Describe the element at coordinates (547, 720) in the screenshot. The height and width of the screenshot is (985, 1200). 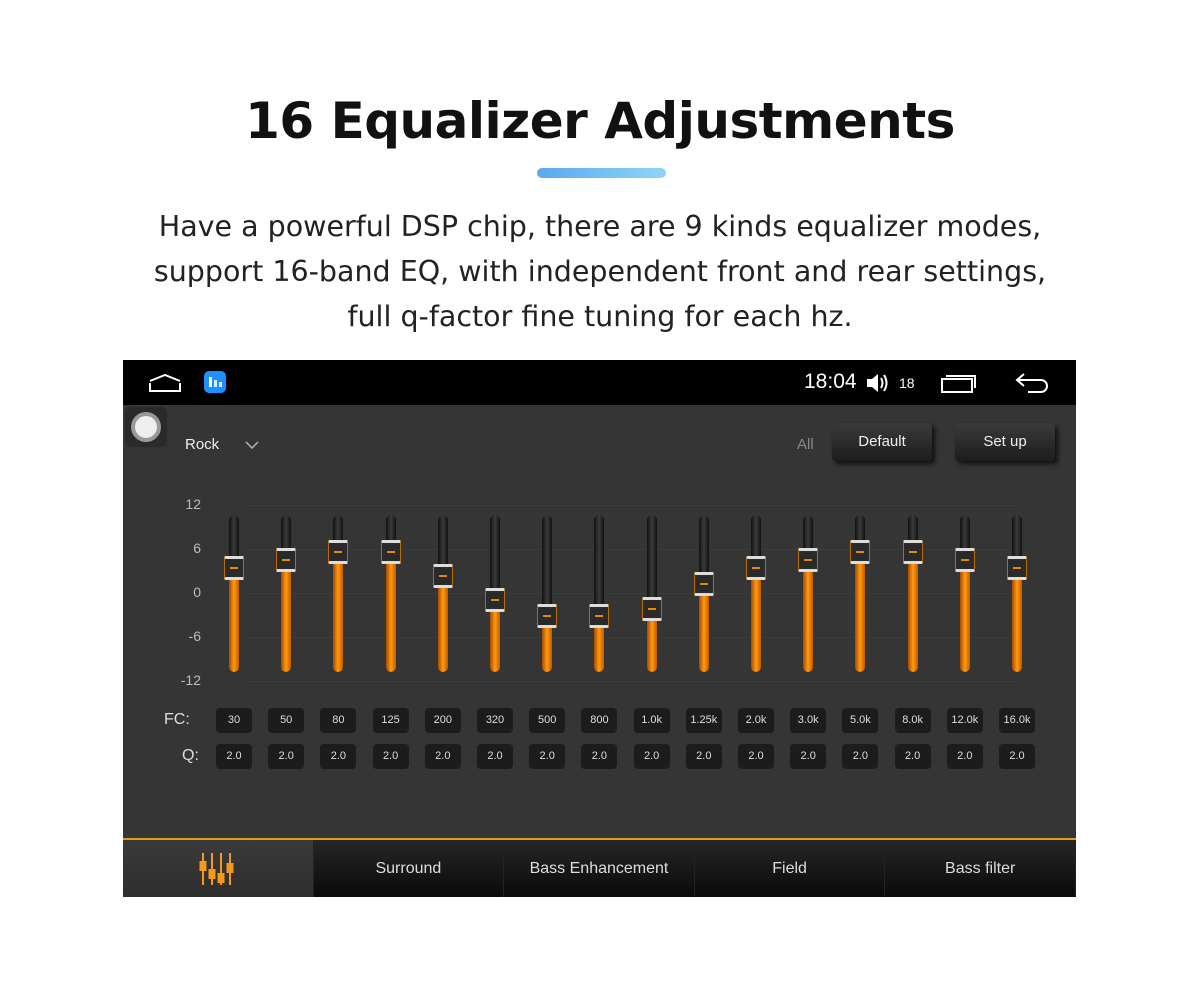
I see `fc-value: 500` at that location.